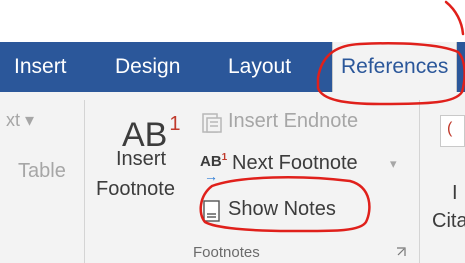 The height and width of the screenshot is (263, 465). Describe the element at coordinates (448, 221) in the screenshot. I see `insert-citation-label-2: Cita` at that location.